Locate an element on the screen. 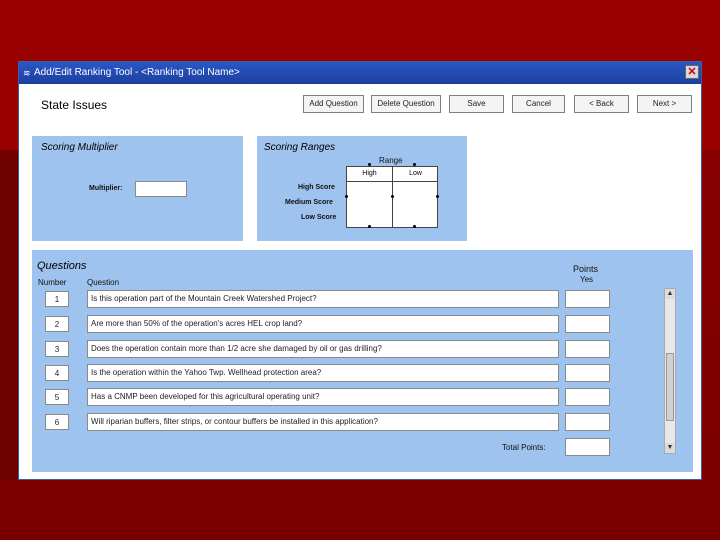  points-column-header: Points is located at coordinates (586, 269).